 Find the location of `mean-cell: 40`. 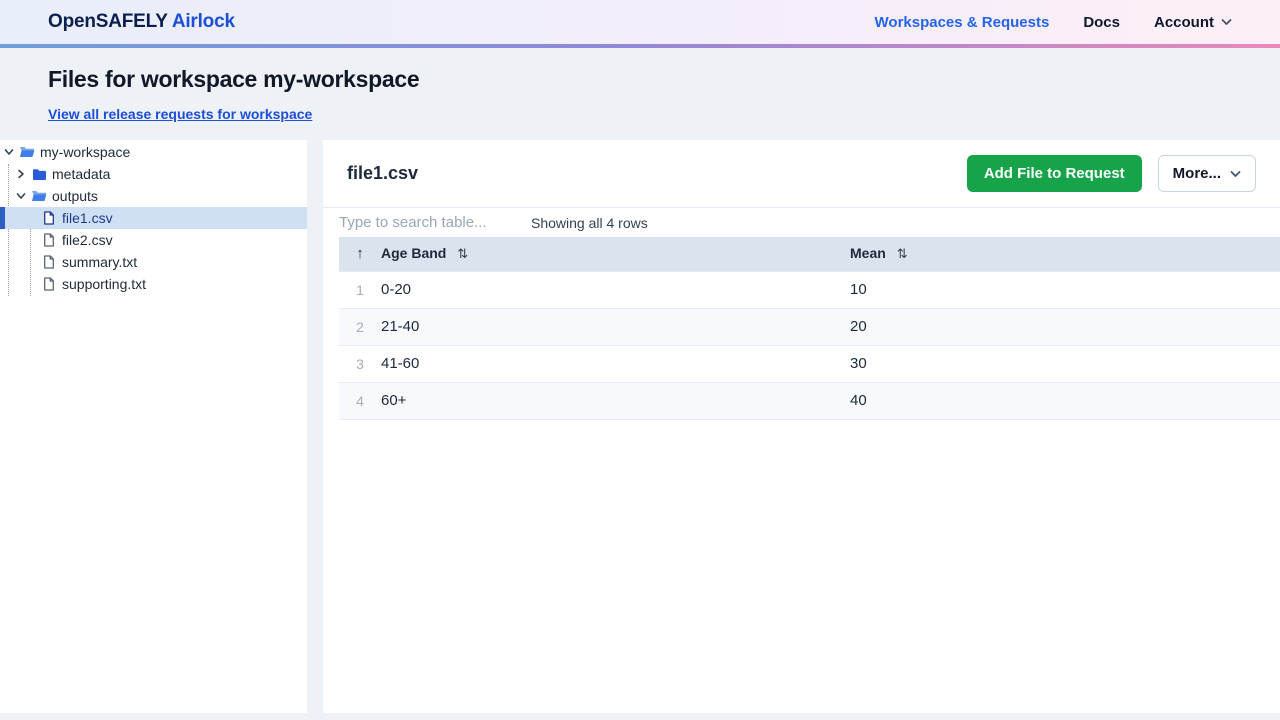

mean-cell: 40 is located at coordinates (858, 400).